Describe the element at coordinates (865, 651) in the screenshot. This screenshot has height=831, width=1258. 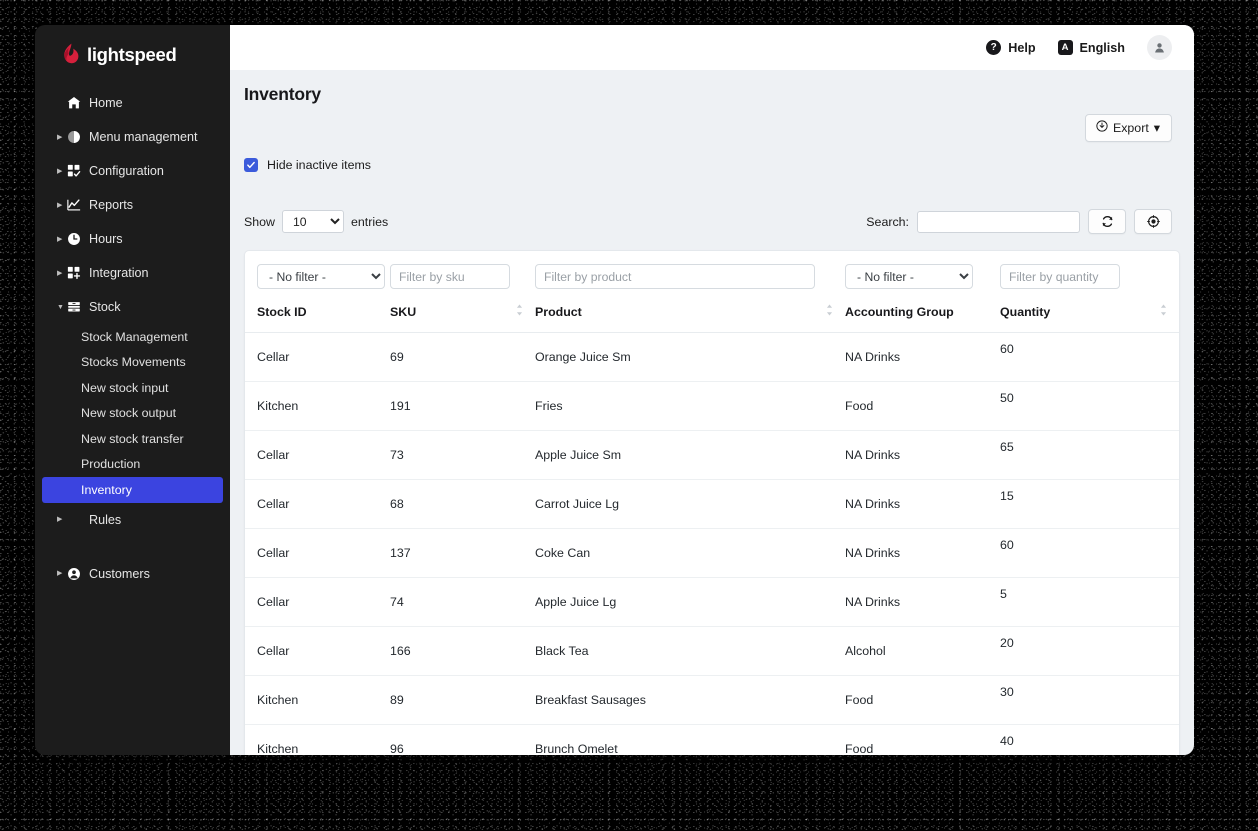
I see `cell-accounting-group: Alcohol` at that location.